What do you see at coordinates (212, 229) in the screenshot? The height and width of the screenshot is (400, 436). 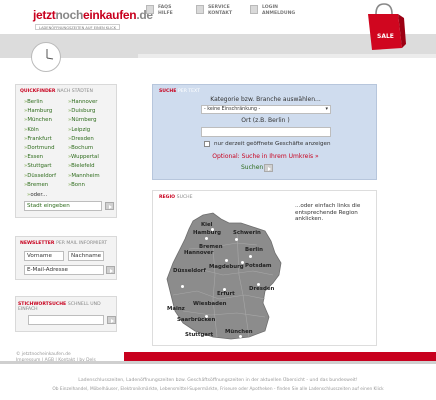 I see `map-dot-kiel` at bounding box center [212, 229].